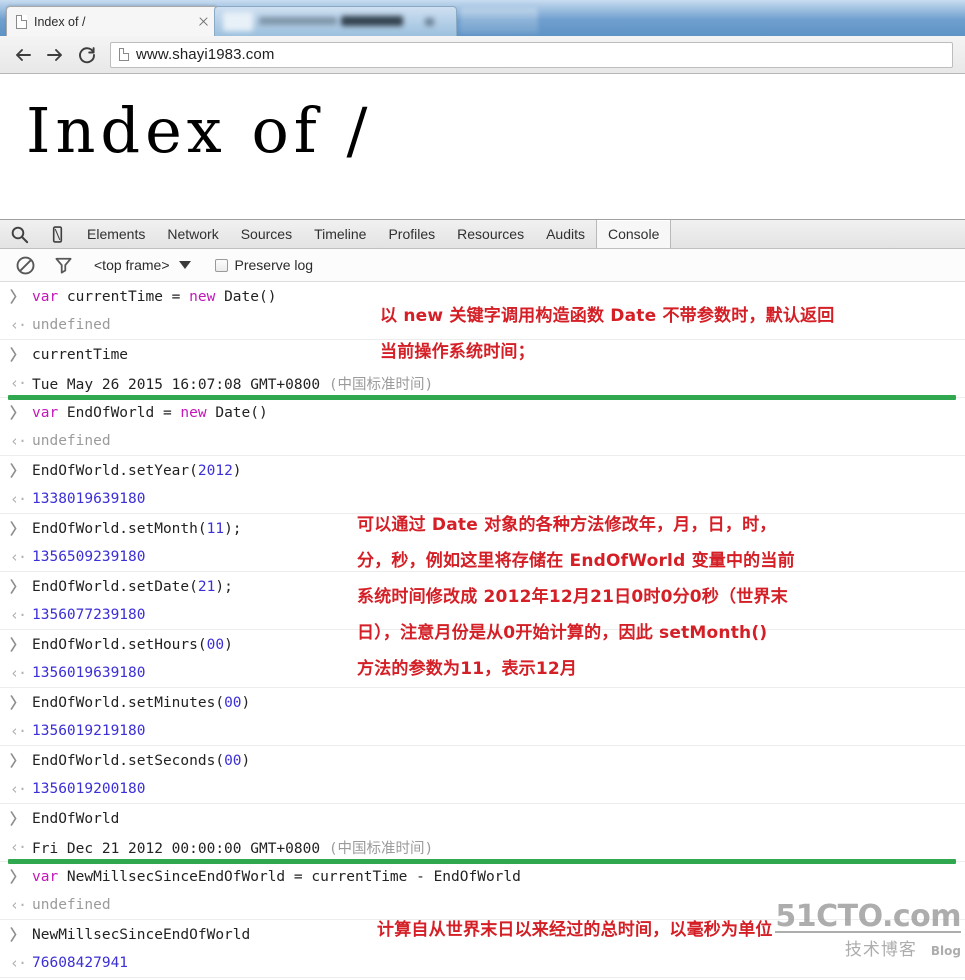 This screenshot has width=965, height=980. I want to click on tab-label: Timeline, so click(340, 234).